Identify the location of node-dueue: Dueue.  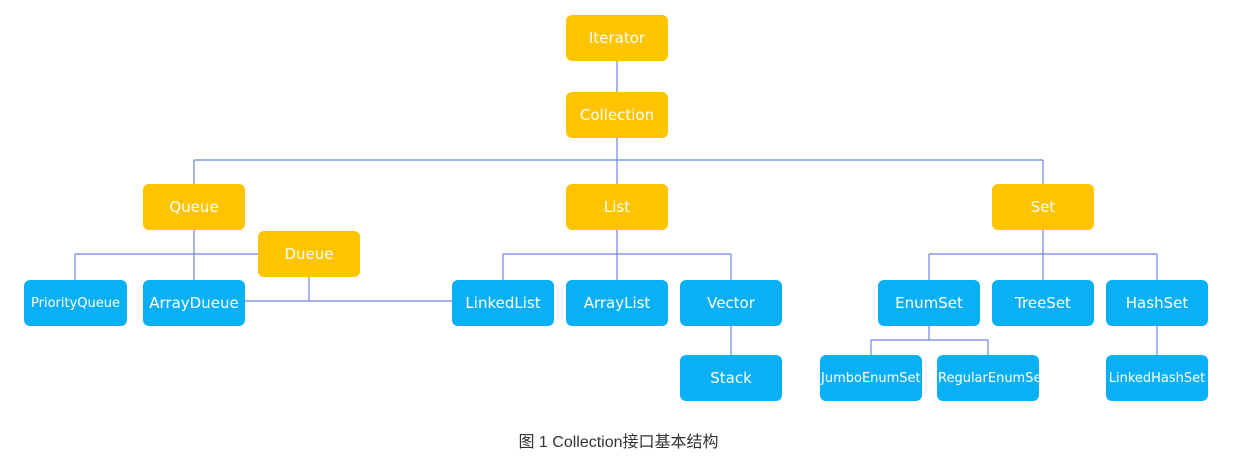
(309, 254).